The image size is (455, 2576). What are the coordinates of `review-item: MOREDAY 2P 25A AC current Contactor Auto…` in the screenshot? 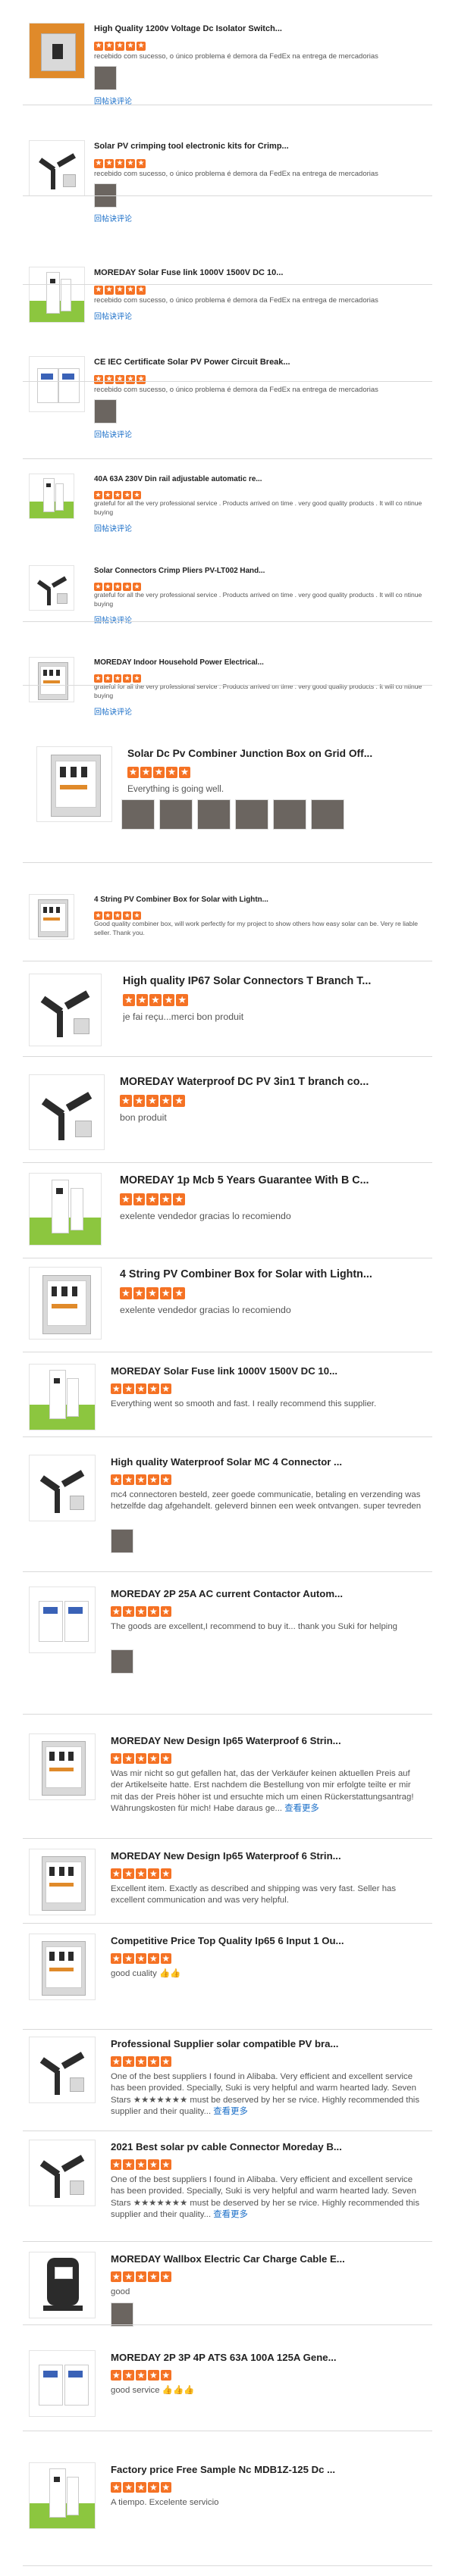 It's located at (227, 1646).